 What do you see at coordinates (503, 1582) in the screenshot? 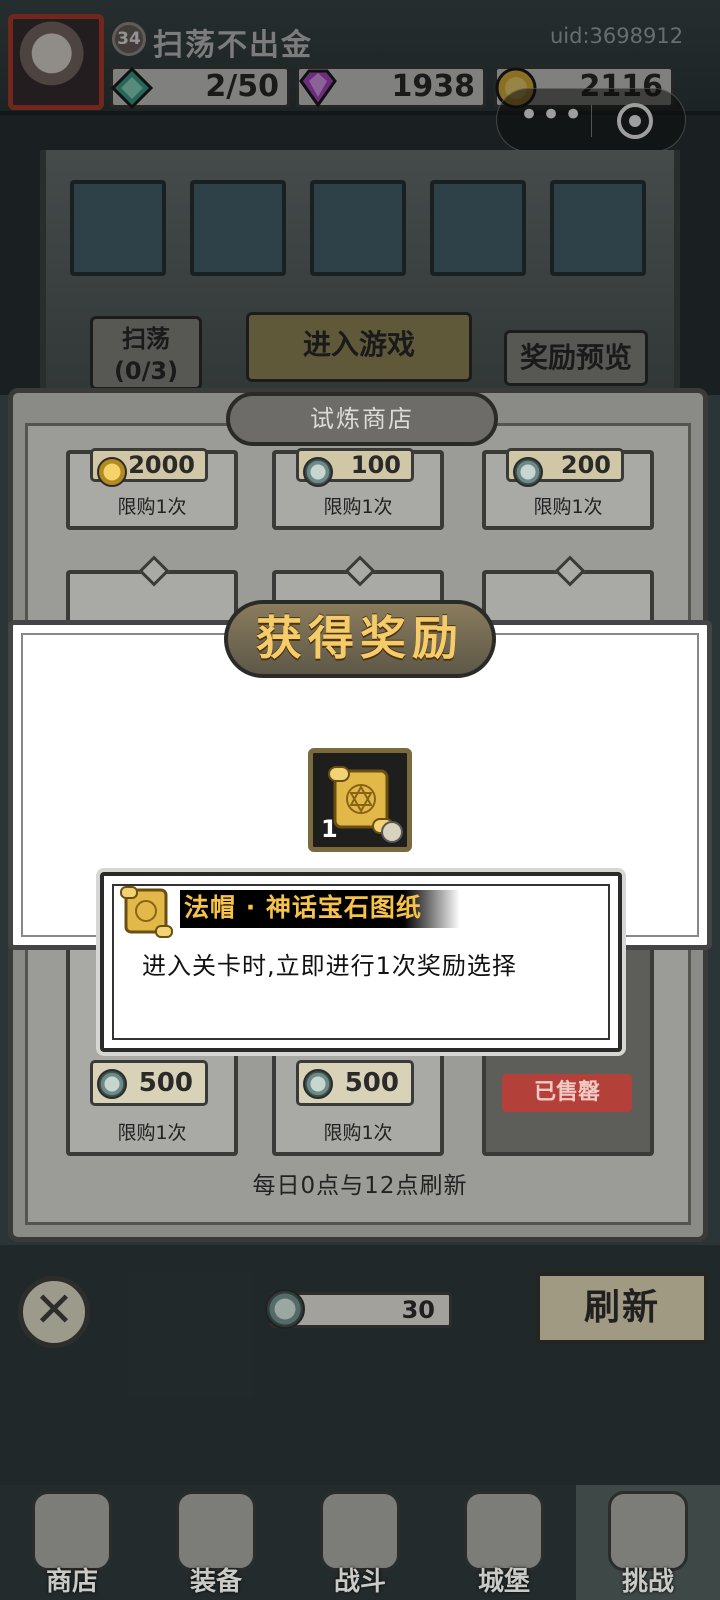
I see `tab-label: 城堡` at bounding box center [503, 1582].